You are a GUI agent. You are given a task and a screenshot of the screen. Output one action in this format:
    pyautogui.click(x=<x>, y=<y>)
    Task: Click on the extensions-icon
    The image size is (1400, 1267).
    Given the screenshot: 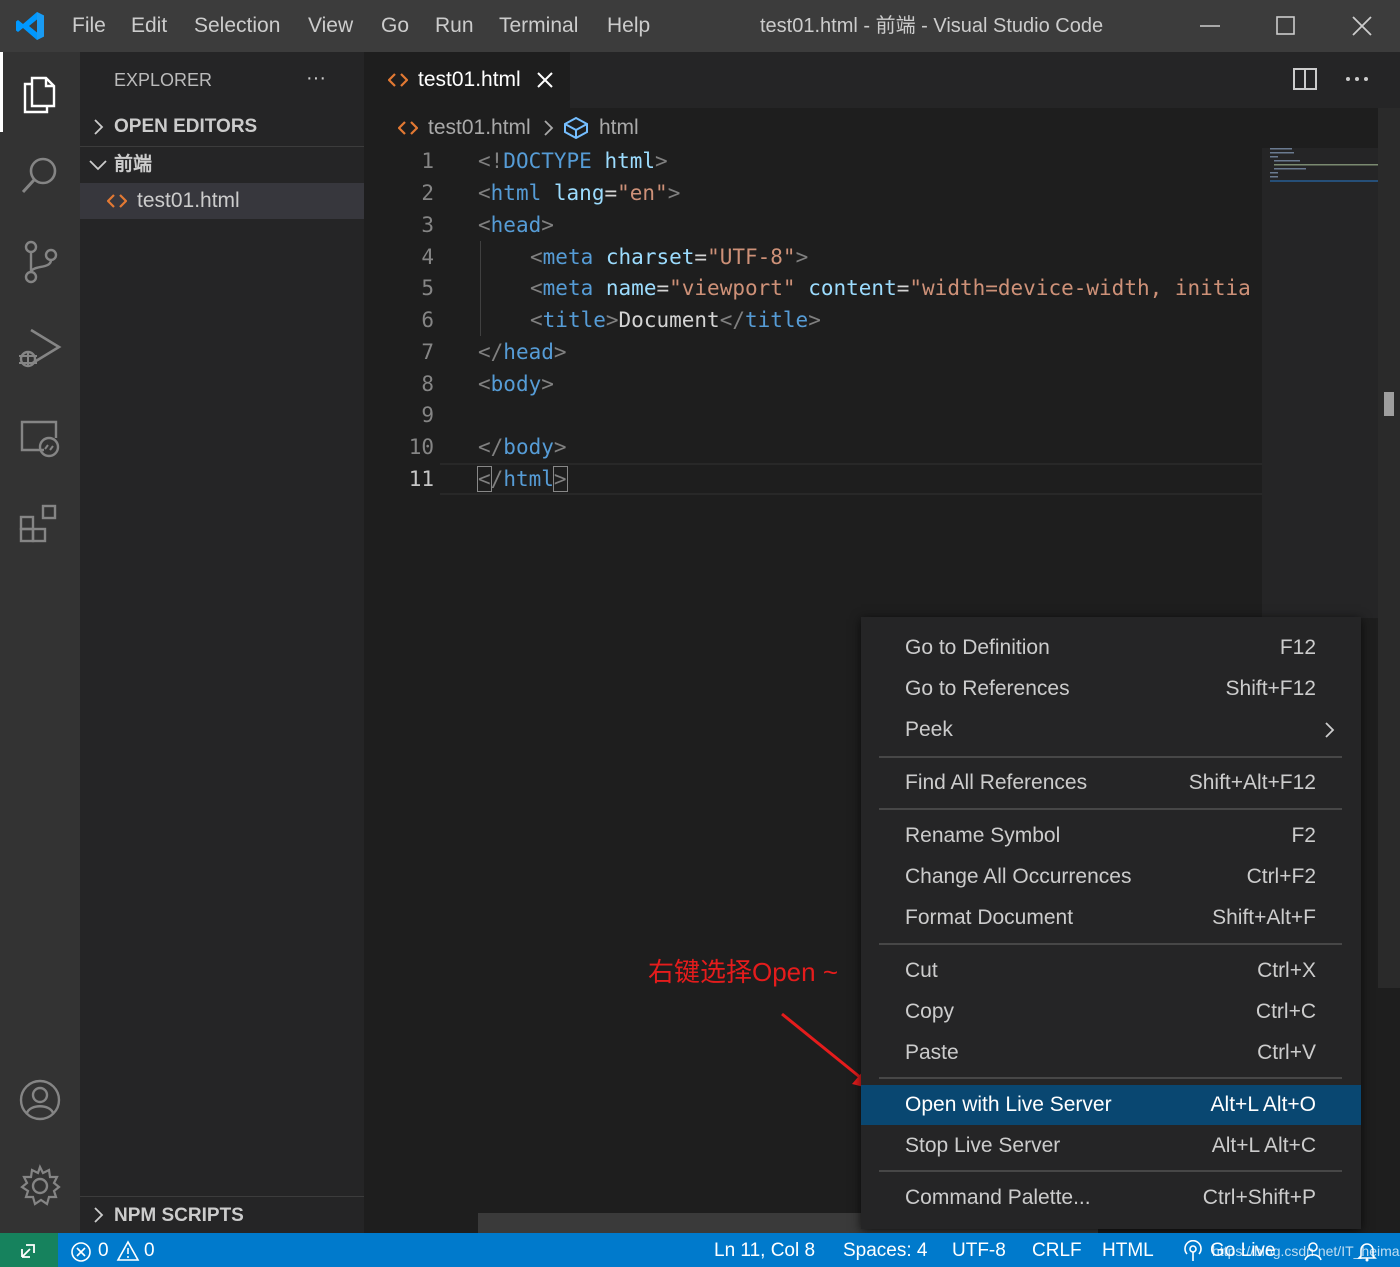 What is the action you would take?
    pyautogui.click(x=40, y=524)
    